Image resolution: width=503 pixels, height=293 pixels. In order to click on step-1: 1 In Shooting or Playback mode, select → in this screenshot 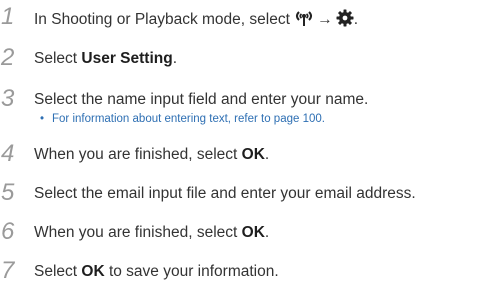, I will do `click(251, 18)`.